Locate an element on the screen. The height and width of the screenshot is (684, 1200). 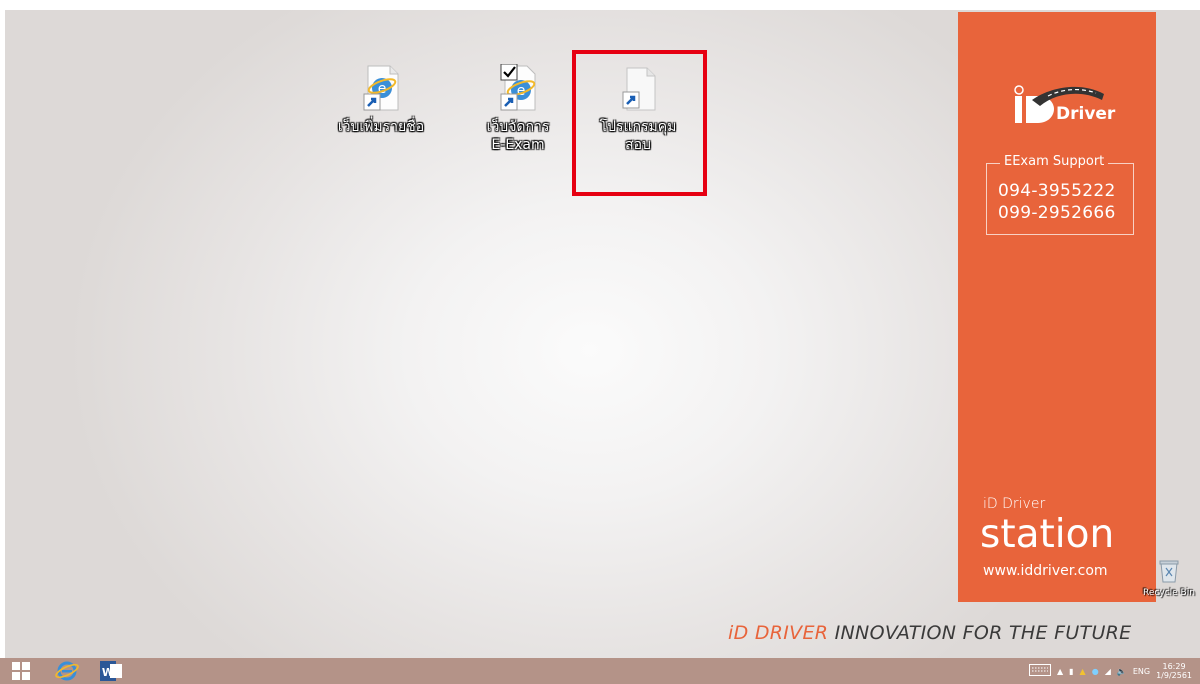
taskbar-word: W is located at coordinates (111, 671).